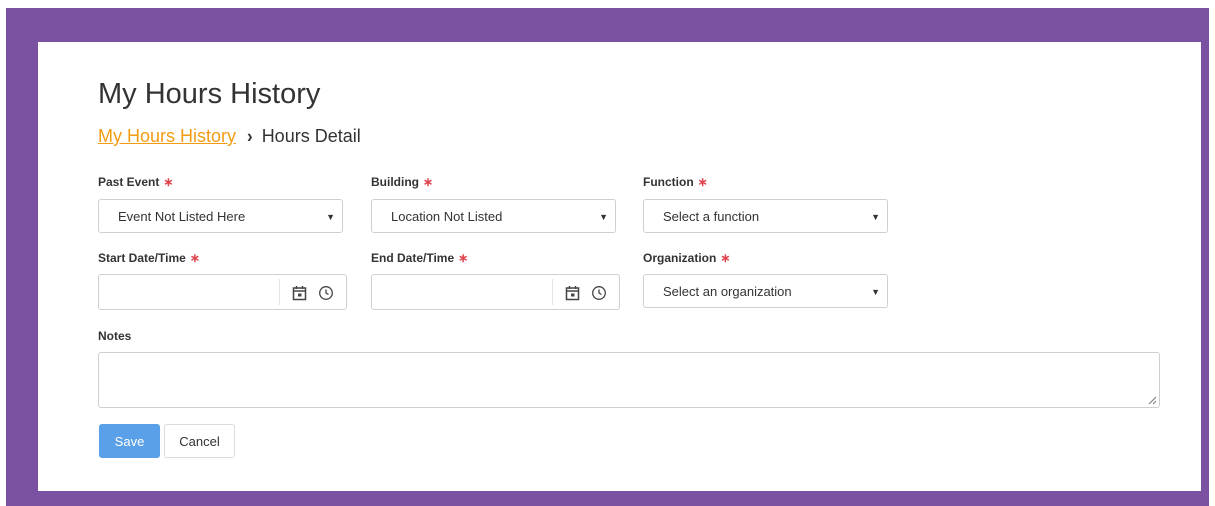 The height and width of the screenshot is (506, 1215). What do you see at coordinates (209, 94) in the screenshot?
I see `page-title: My Hours History` at bounding box center [209, 94].